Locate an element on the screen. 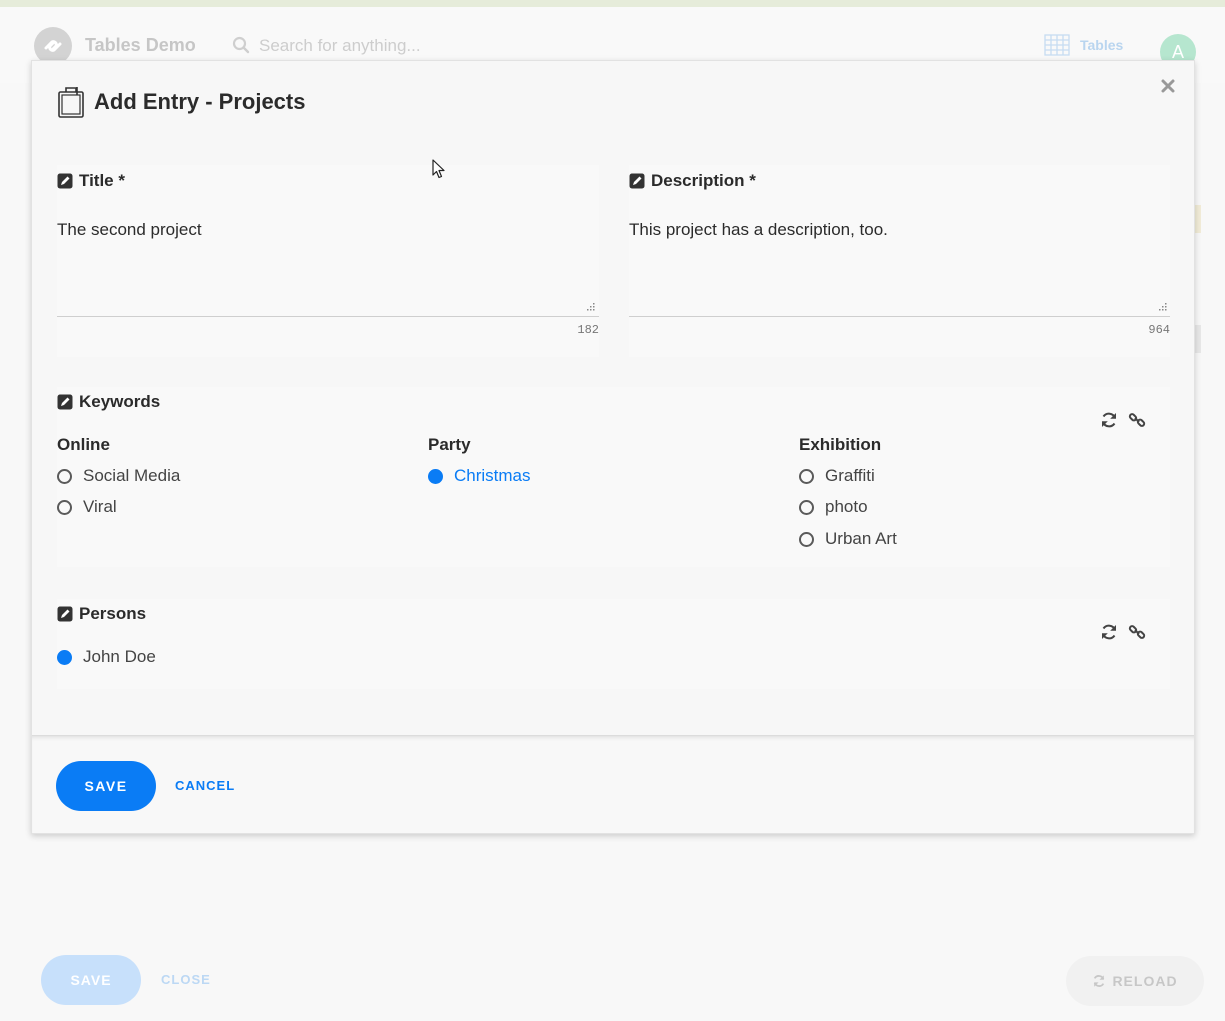 The height and width of the screenshot is (1021, 1225). title-field-label: Title * is located at coordinates (91, 181).